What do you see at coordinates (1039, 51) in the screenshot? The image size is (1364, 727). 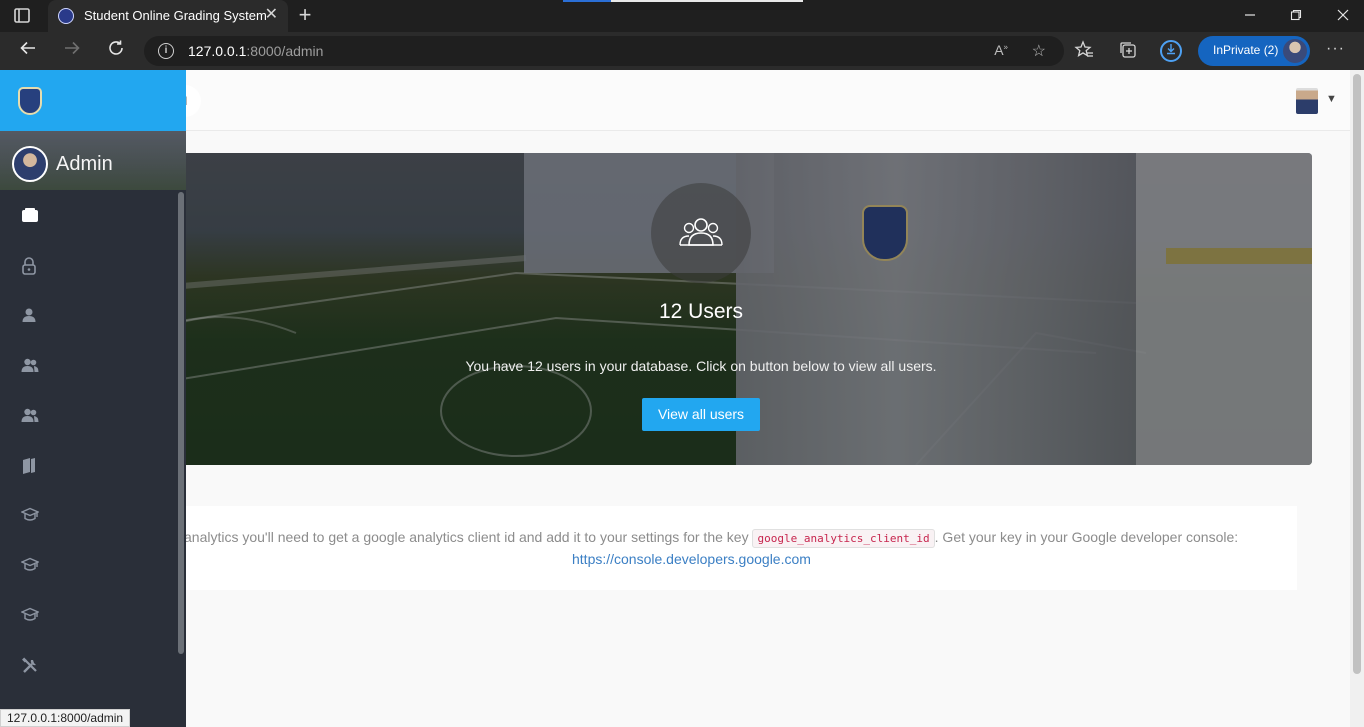 I see `add-favorite-icon: ☆` at bounding box center [1039, 51].